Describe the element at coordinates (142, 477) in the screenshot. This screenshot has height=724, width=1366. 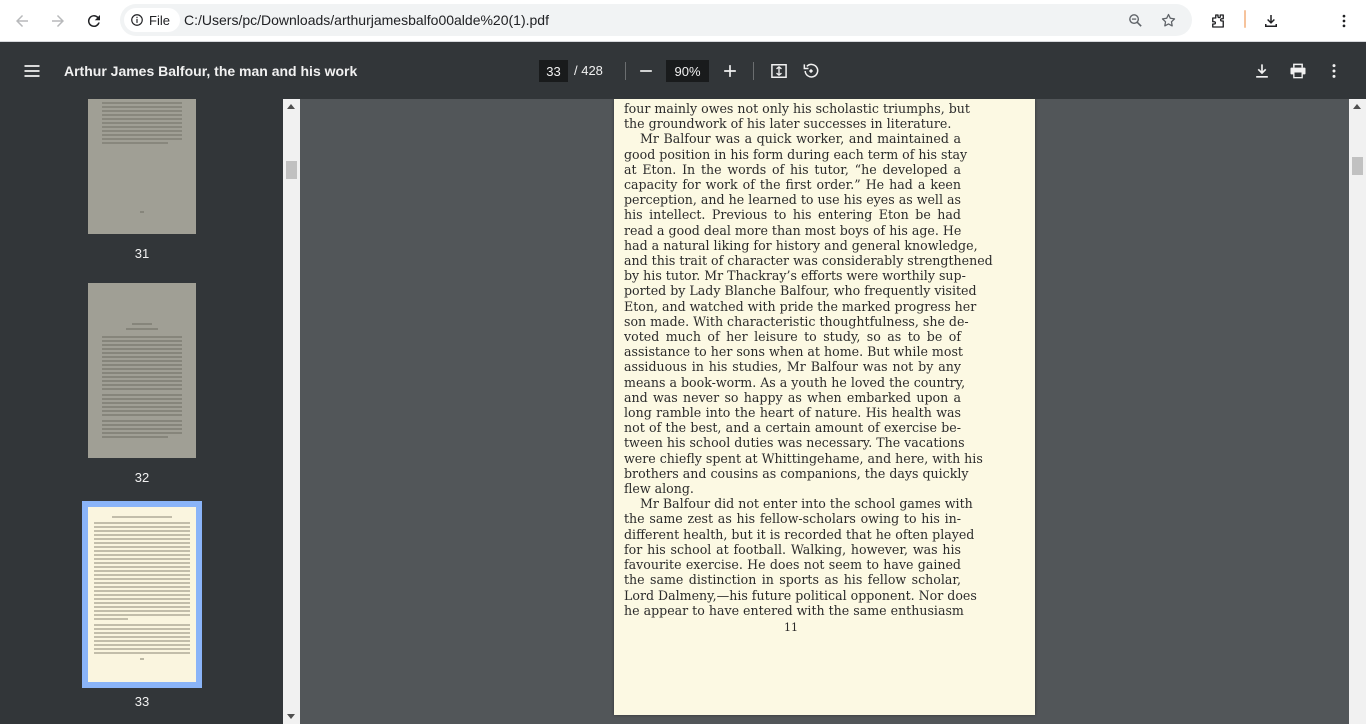
I see `thumbnail-label: 32` at that location.